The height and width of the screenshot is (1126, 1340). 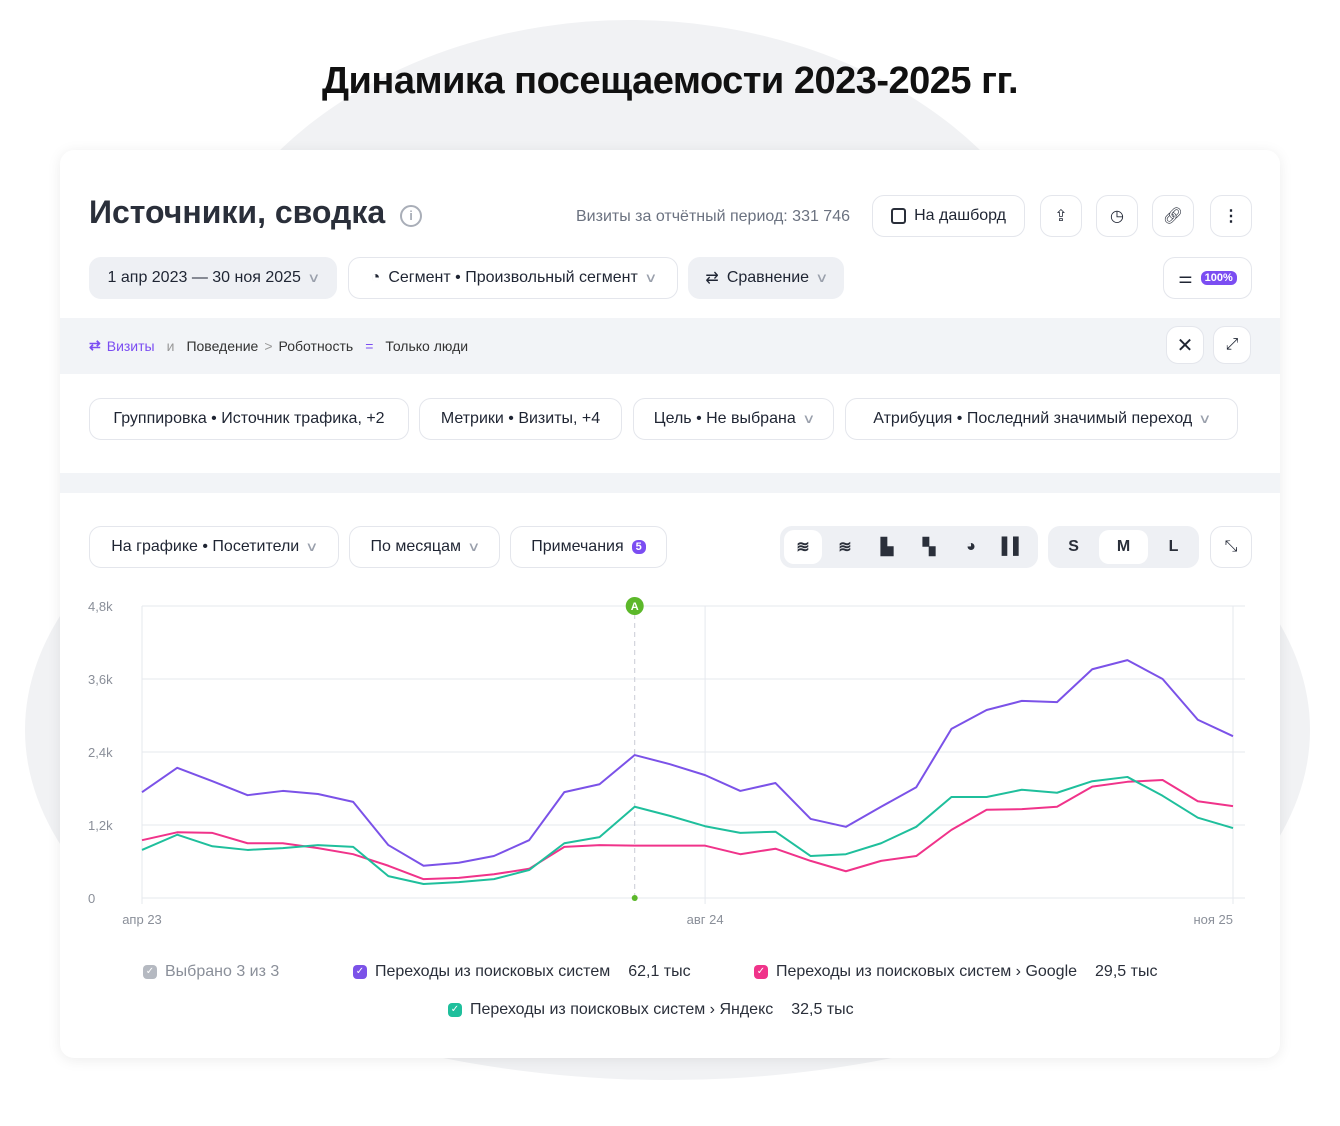 I want to click on filter-metric: Визиты, so click(x=130, y=345).